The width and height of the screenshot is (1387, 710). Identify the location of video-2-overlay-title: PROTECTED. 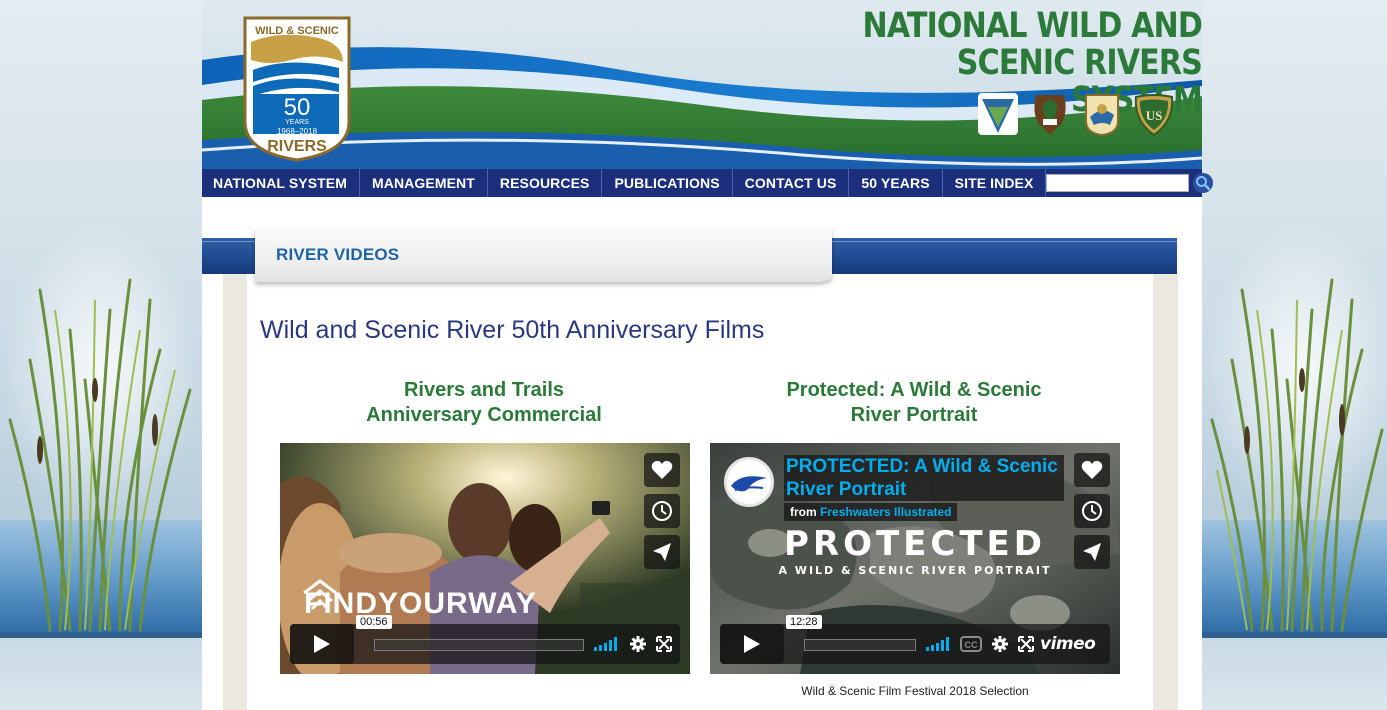
(915, 544).